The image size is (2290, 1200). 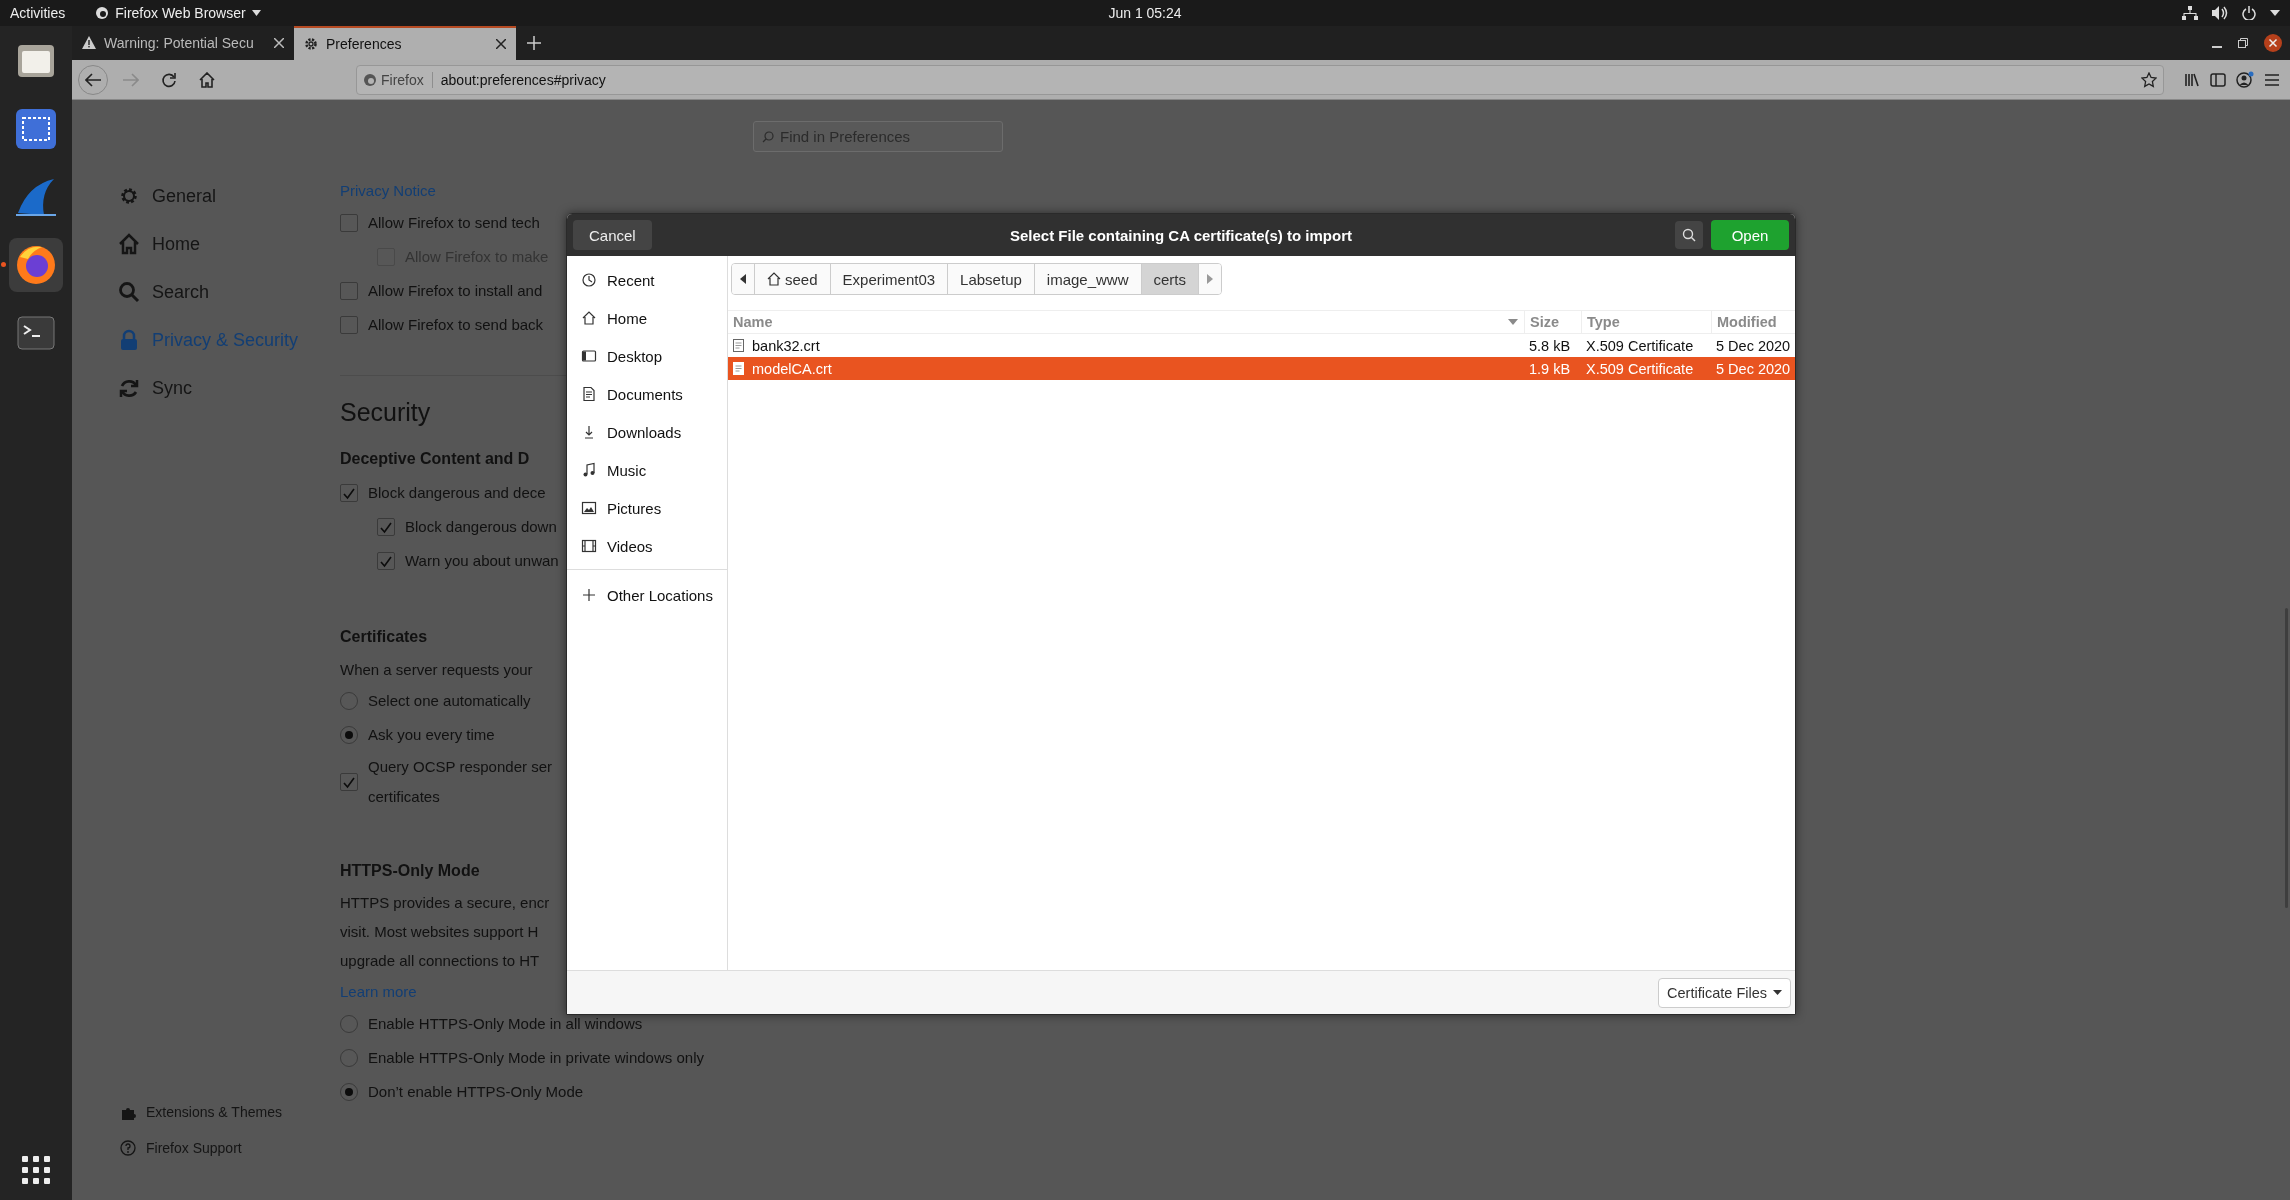 I want to click on restore-icon, so click(x=2243, y=43).